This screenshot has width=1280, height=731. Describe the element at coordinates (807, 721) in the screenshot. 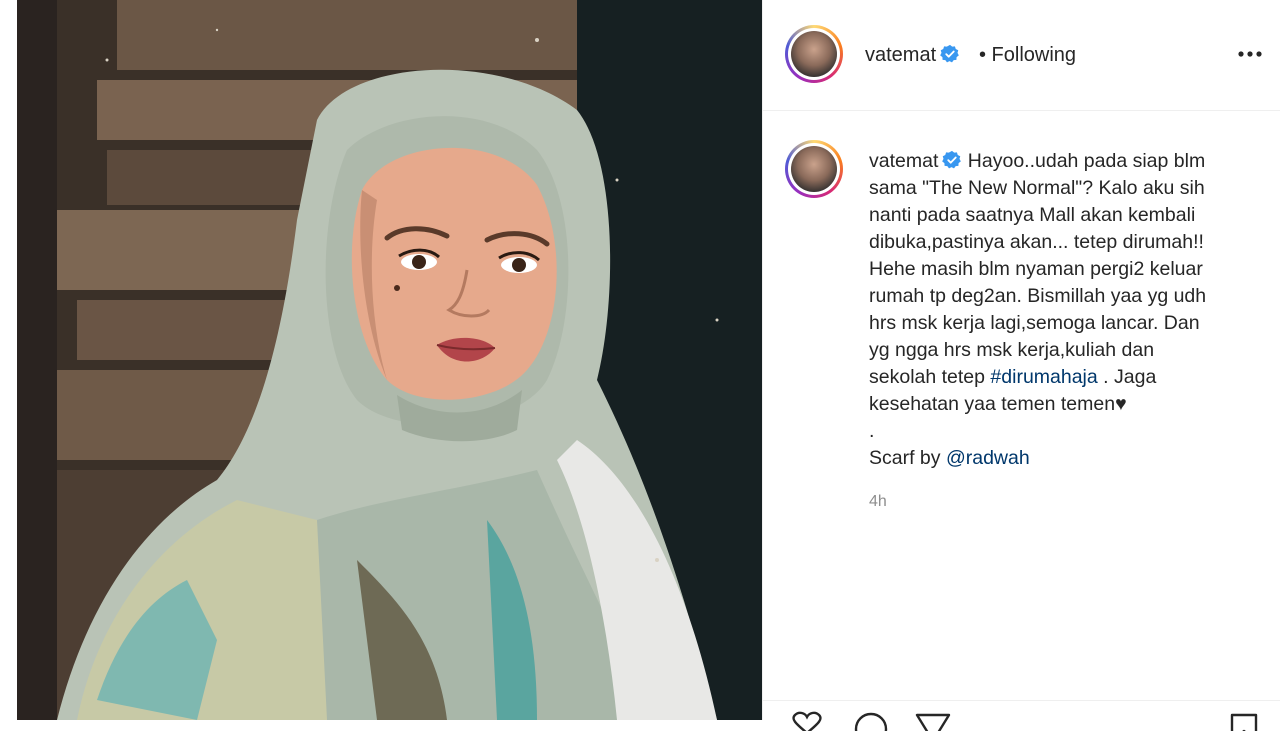

I see `heart-icon` at that location.